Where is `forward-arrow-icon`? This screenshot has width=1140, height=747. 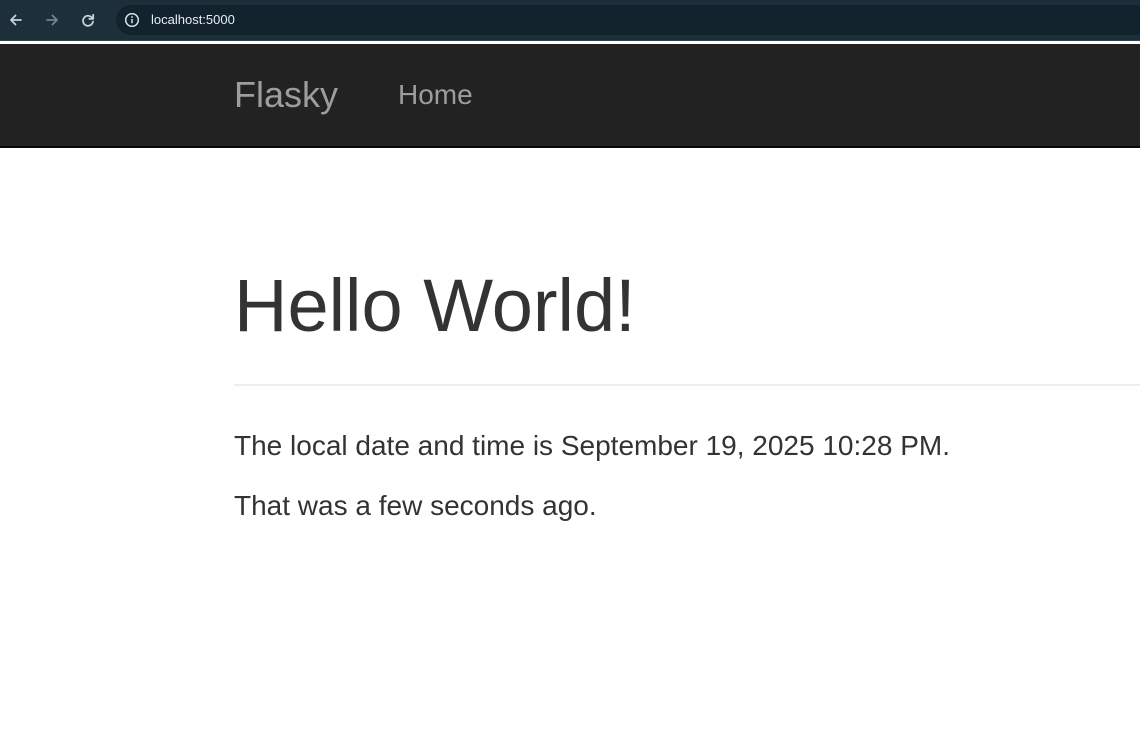 forward-arrow-icon is located at coordinates (52, 20).